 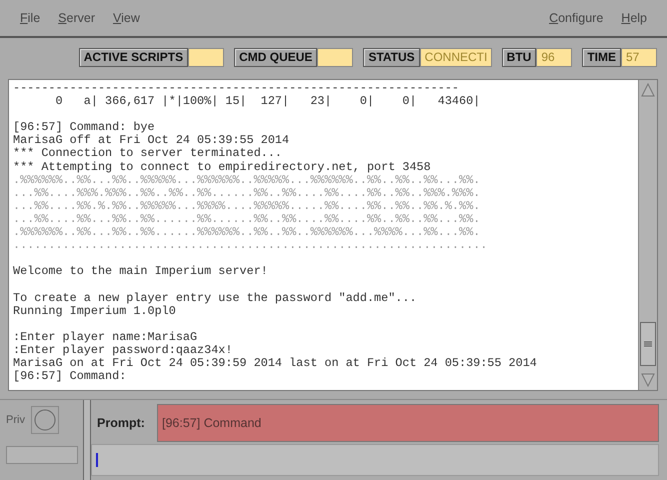 I want to click on menu-item: Configure, so click(x=576, y=18).